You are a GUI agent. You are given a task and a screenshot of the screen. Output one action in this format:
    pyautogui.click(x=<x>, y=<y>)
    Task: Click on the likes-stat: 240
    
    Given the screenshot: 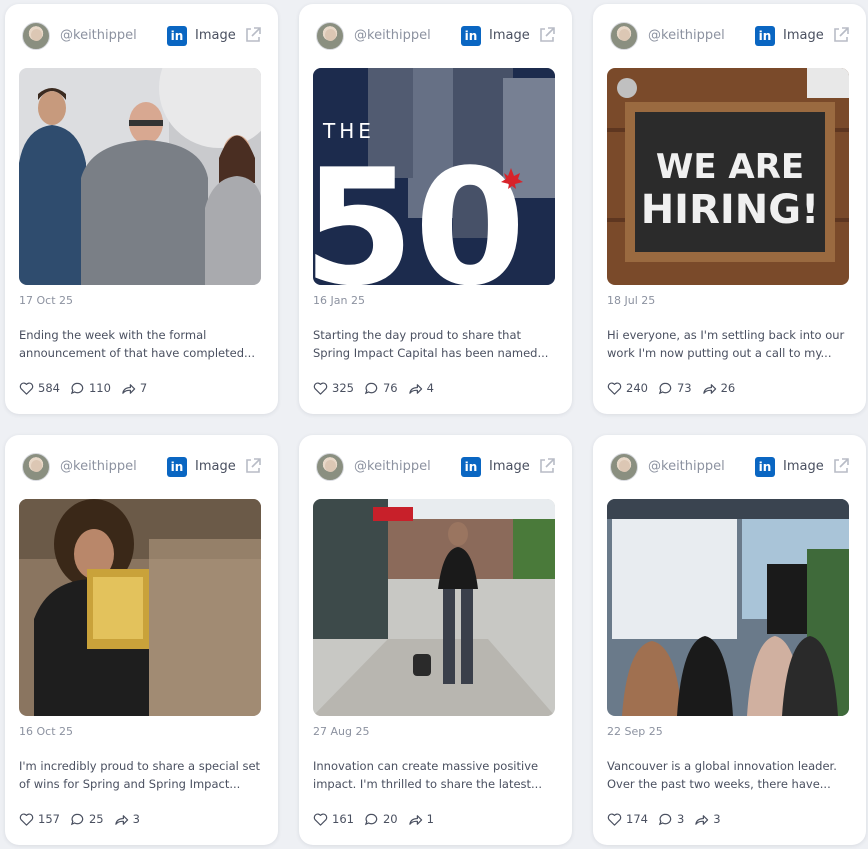 What is the action you would take?
    pyautogui.click(x=627, y=388)
    